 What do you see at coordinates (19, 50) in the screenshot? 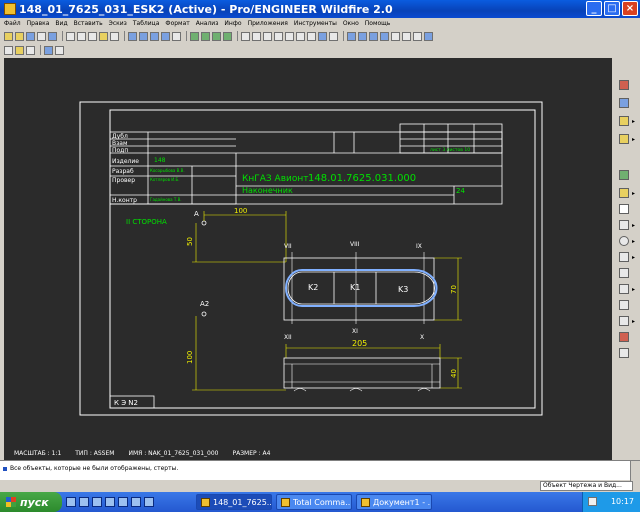
I see `sheet-icon` at bounding box center [19, 50].